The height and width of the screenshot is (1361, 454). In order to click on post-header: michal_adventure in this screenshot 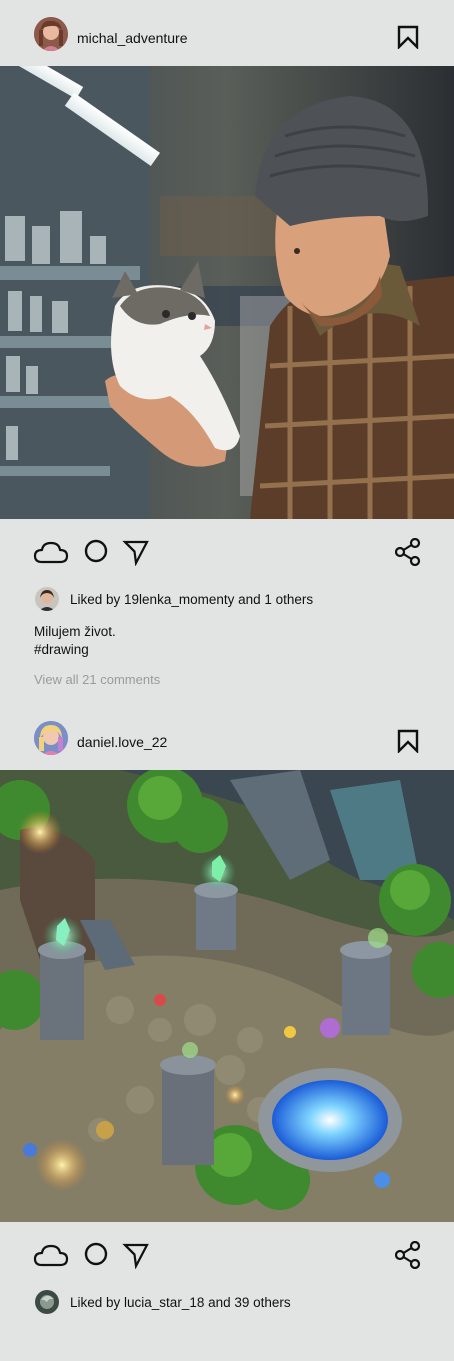, I will do `click(227, 33)`.